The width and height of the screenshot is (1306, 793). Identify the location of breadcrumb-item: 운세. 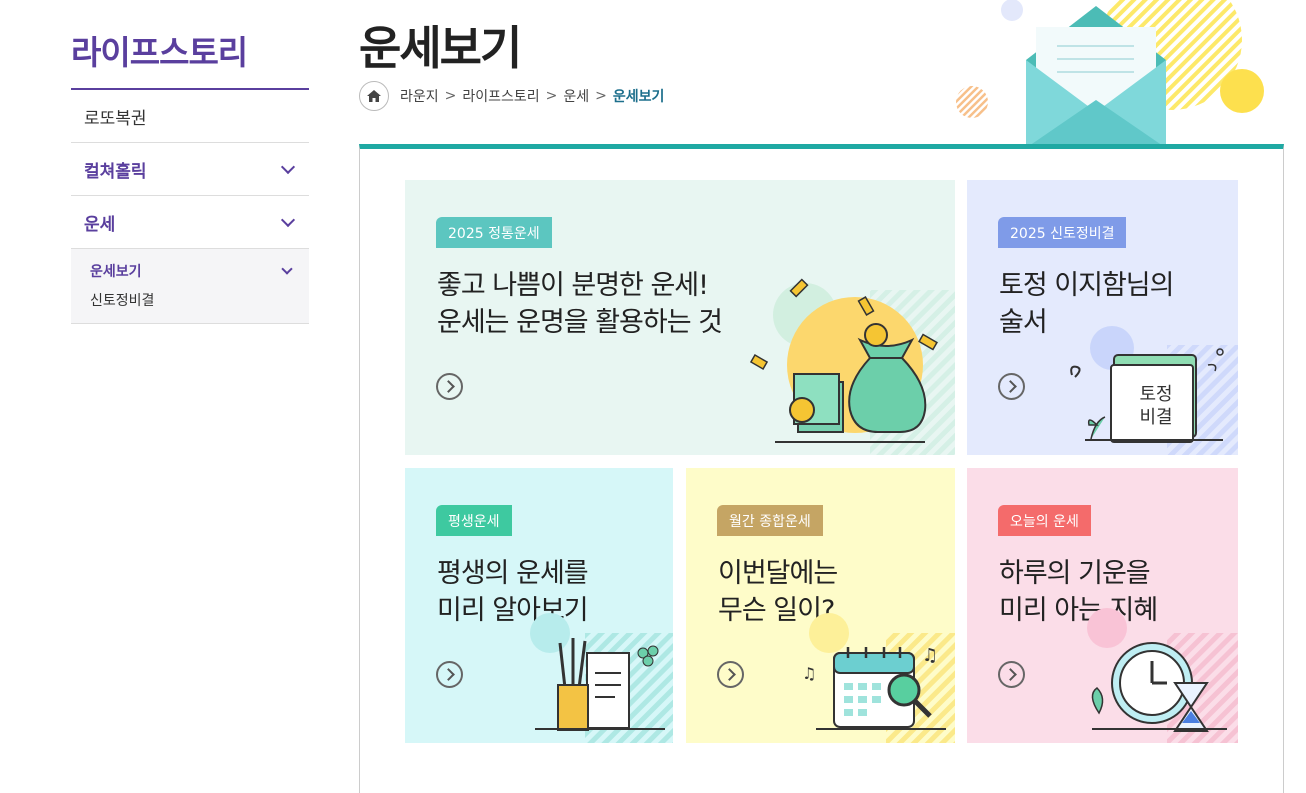
(576, 96).